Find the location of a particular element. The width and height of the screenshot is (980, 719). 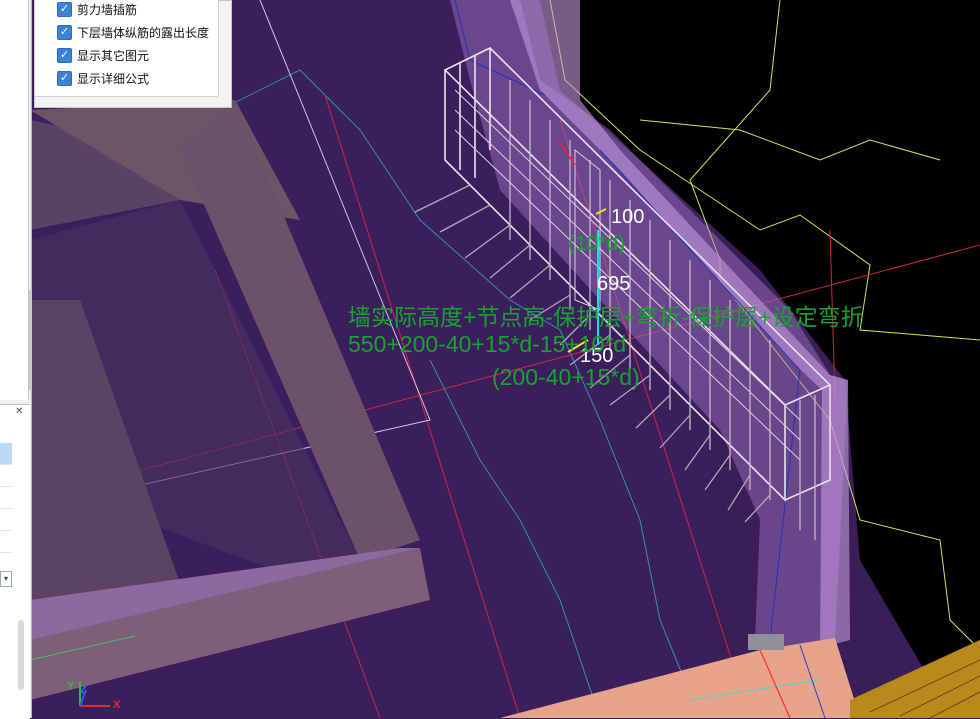

option-label: 下层墙体纵筋的露出长度 is located at coordinates (143, 32).